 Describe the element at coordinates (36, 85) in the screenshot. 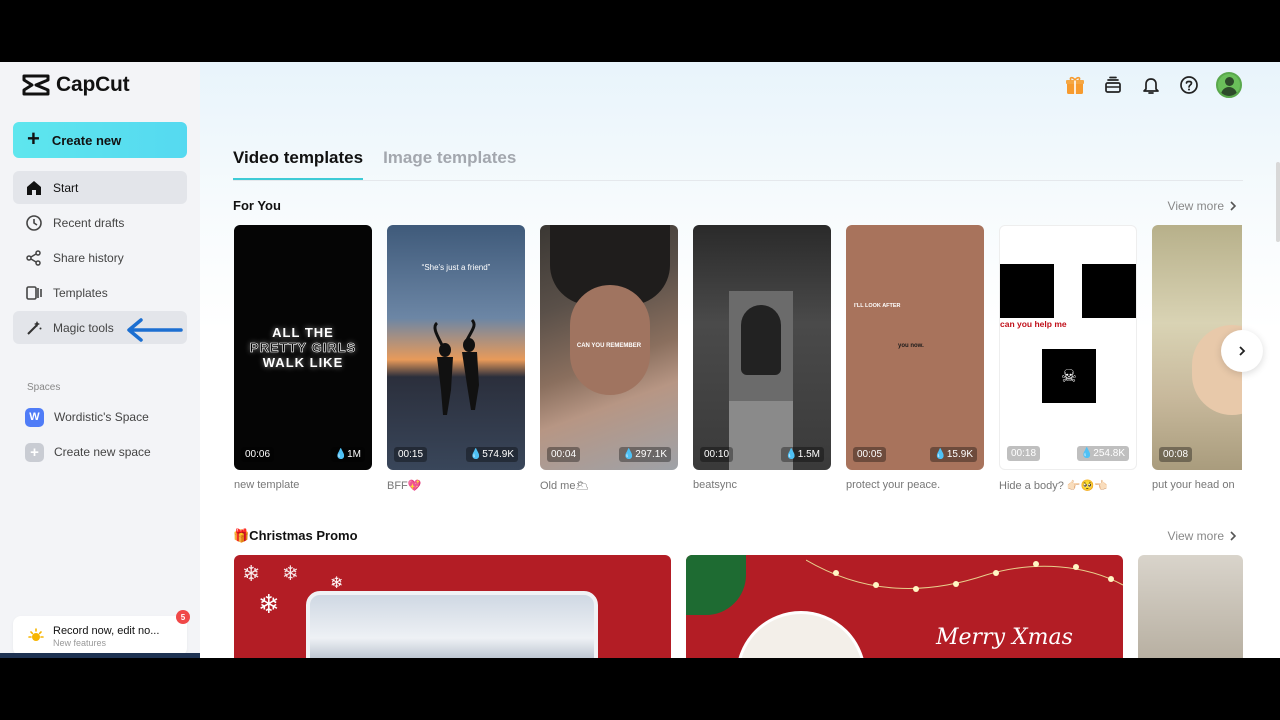

I see `capcut-logo-icon` at that location.